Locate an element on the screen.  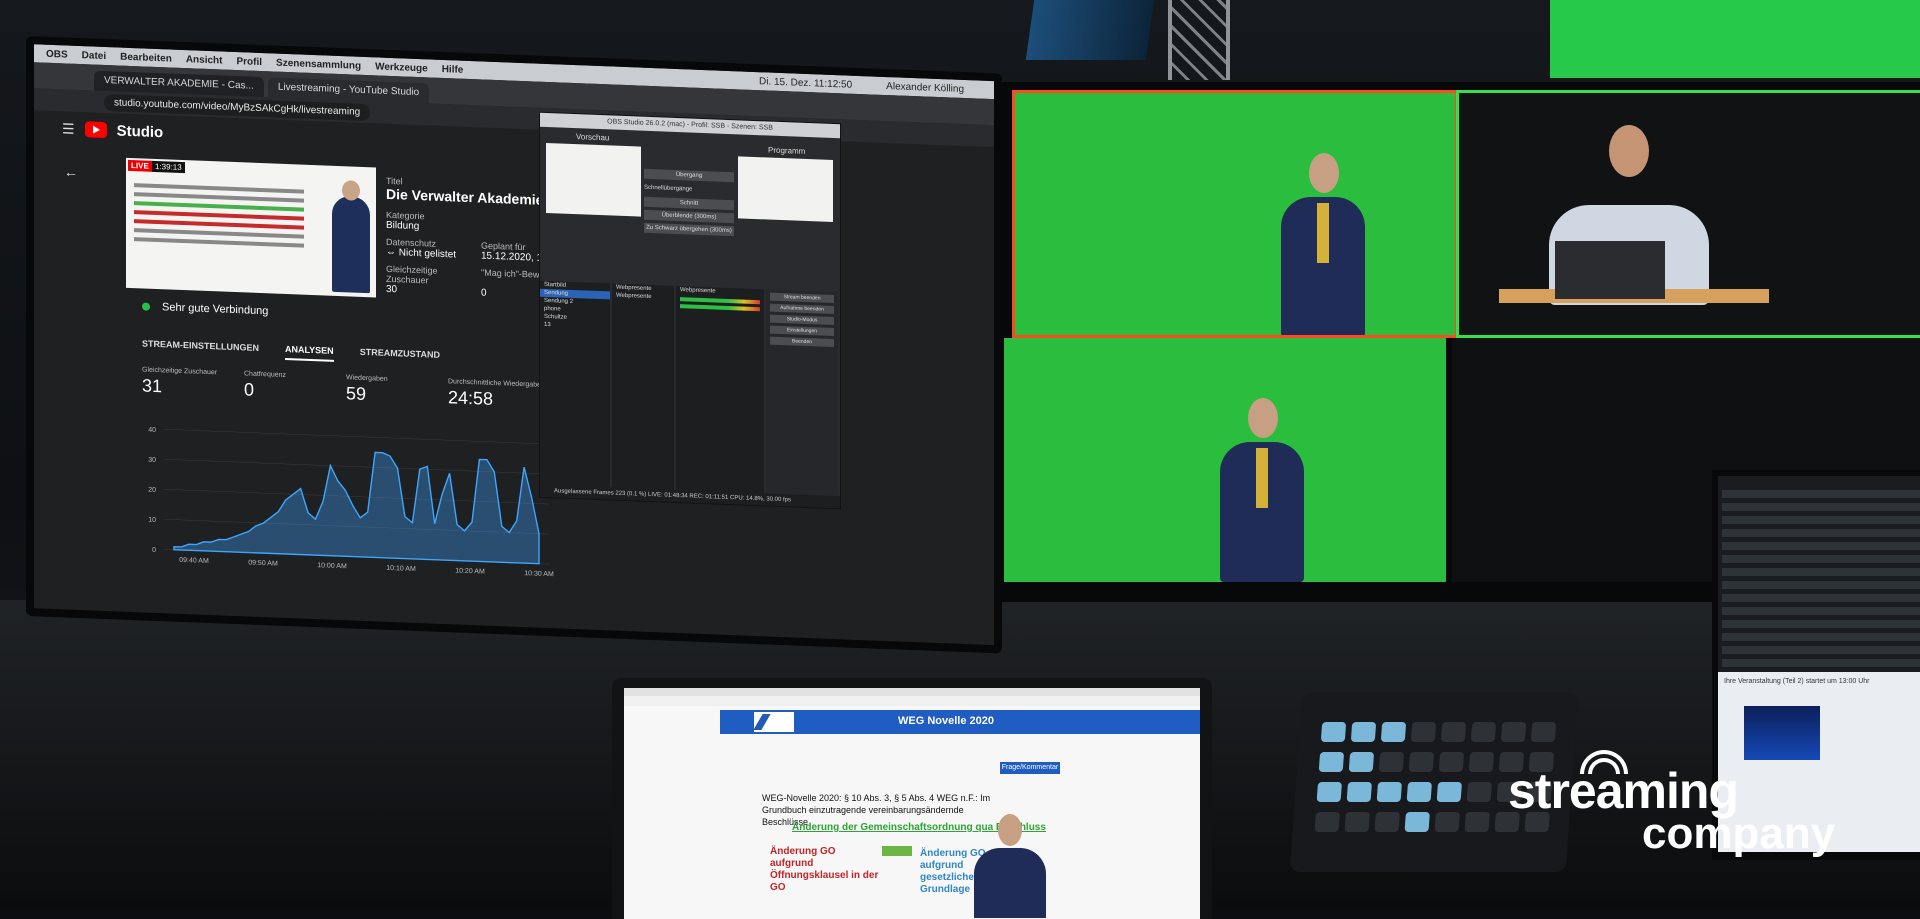
obs-fade-button: Überblende (300ms) is located at coordinates (689, 216).